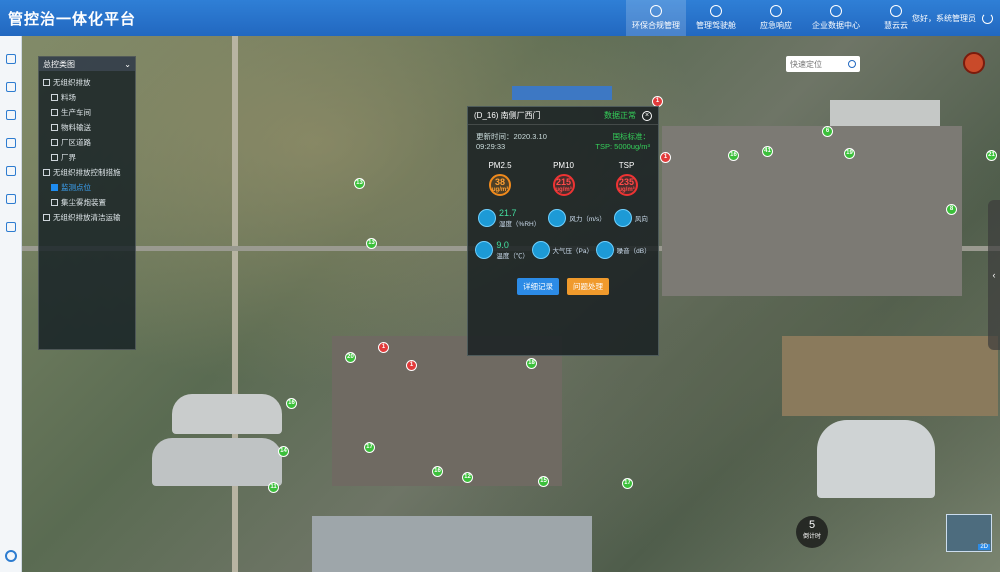 This screenshot has height=572, width=1000. Describe the element at coordinates (487, 218) in the screenshot. I see `humidity-icon` at that location.